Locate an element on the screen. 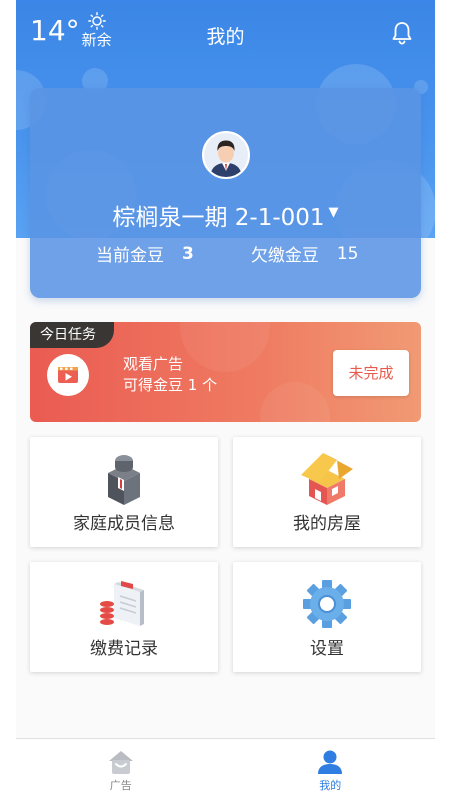 The height and width of the screenshot is (800, 450). bottom-tab-bar: 广告 我的 is located at coordinates (225, 769).